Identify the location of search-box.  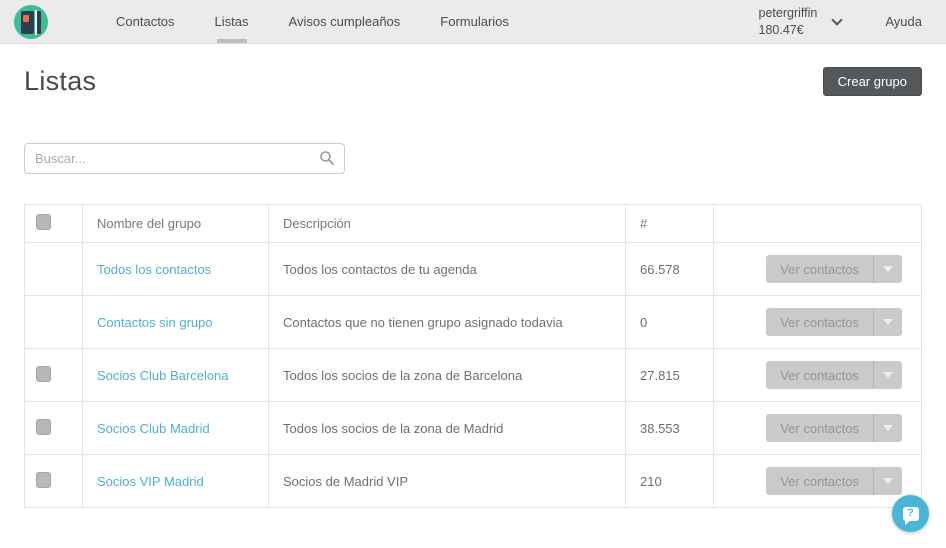
(184, 158).